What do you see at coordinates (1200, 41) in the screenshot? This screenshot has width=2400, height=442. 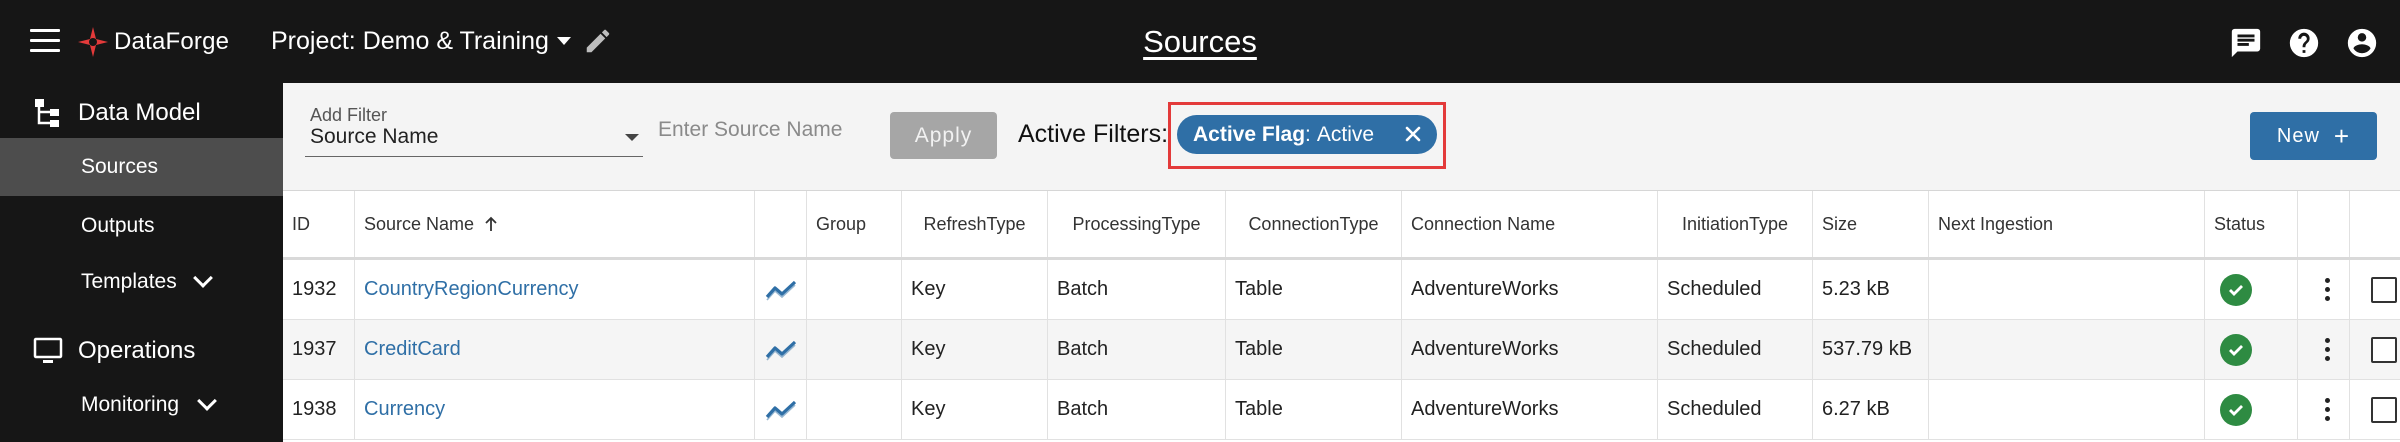 I see `page-title: Sources` at bounding box center [1200, 41].